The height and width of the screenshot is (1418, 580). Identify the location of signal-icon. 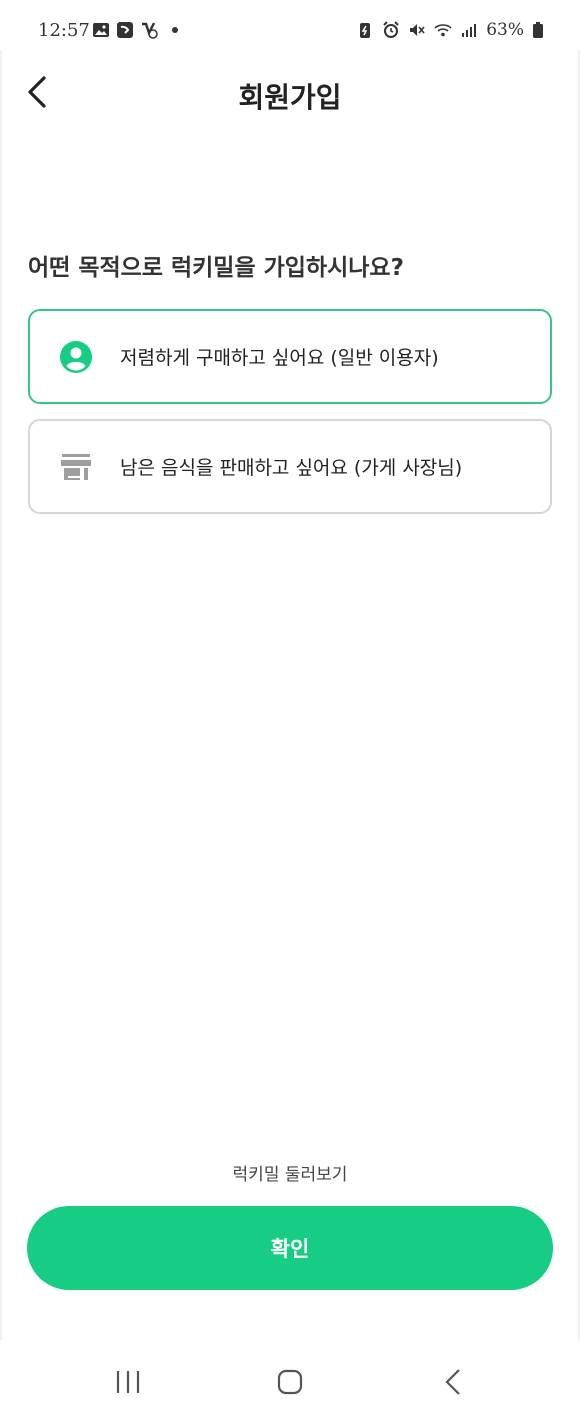
(469, 30).